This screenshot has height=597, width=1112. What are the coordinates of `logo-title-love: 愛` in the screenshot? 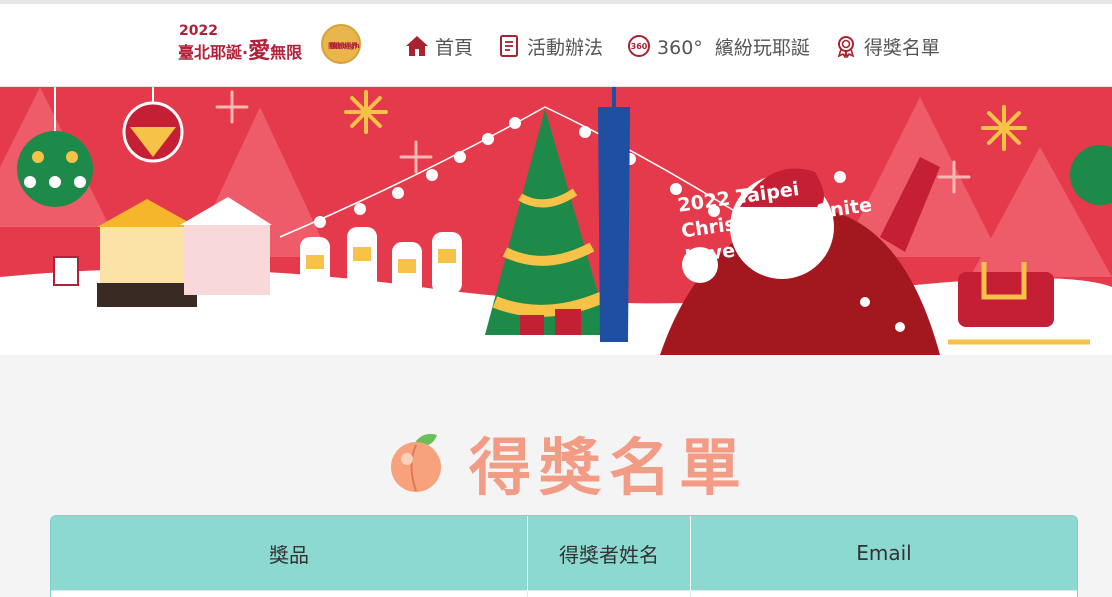 It's located at (259, 51).